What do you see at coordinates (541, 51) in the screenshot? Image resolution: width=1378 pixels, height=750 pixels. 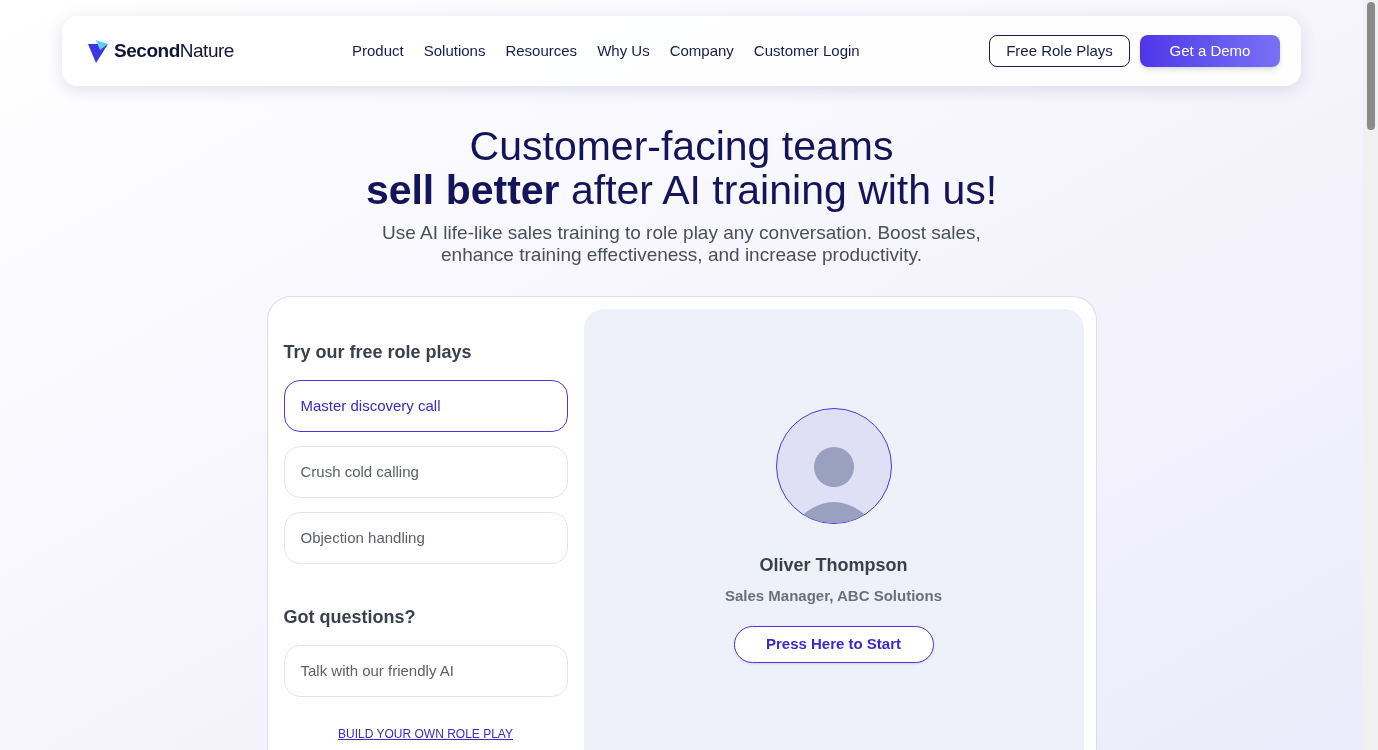 I see `nav-link: Resources` at bounding box center [541, 51].